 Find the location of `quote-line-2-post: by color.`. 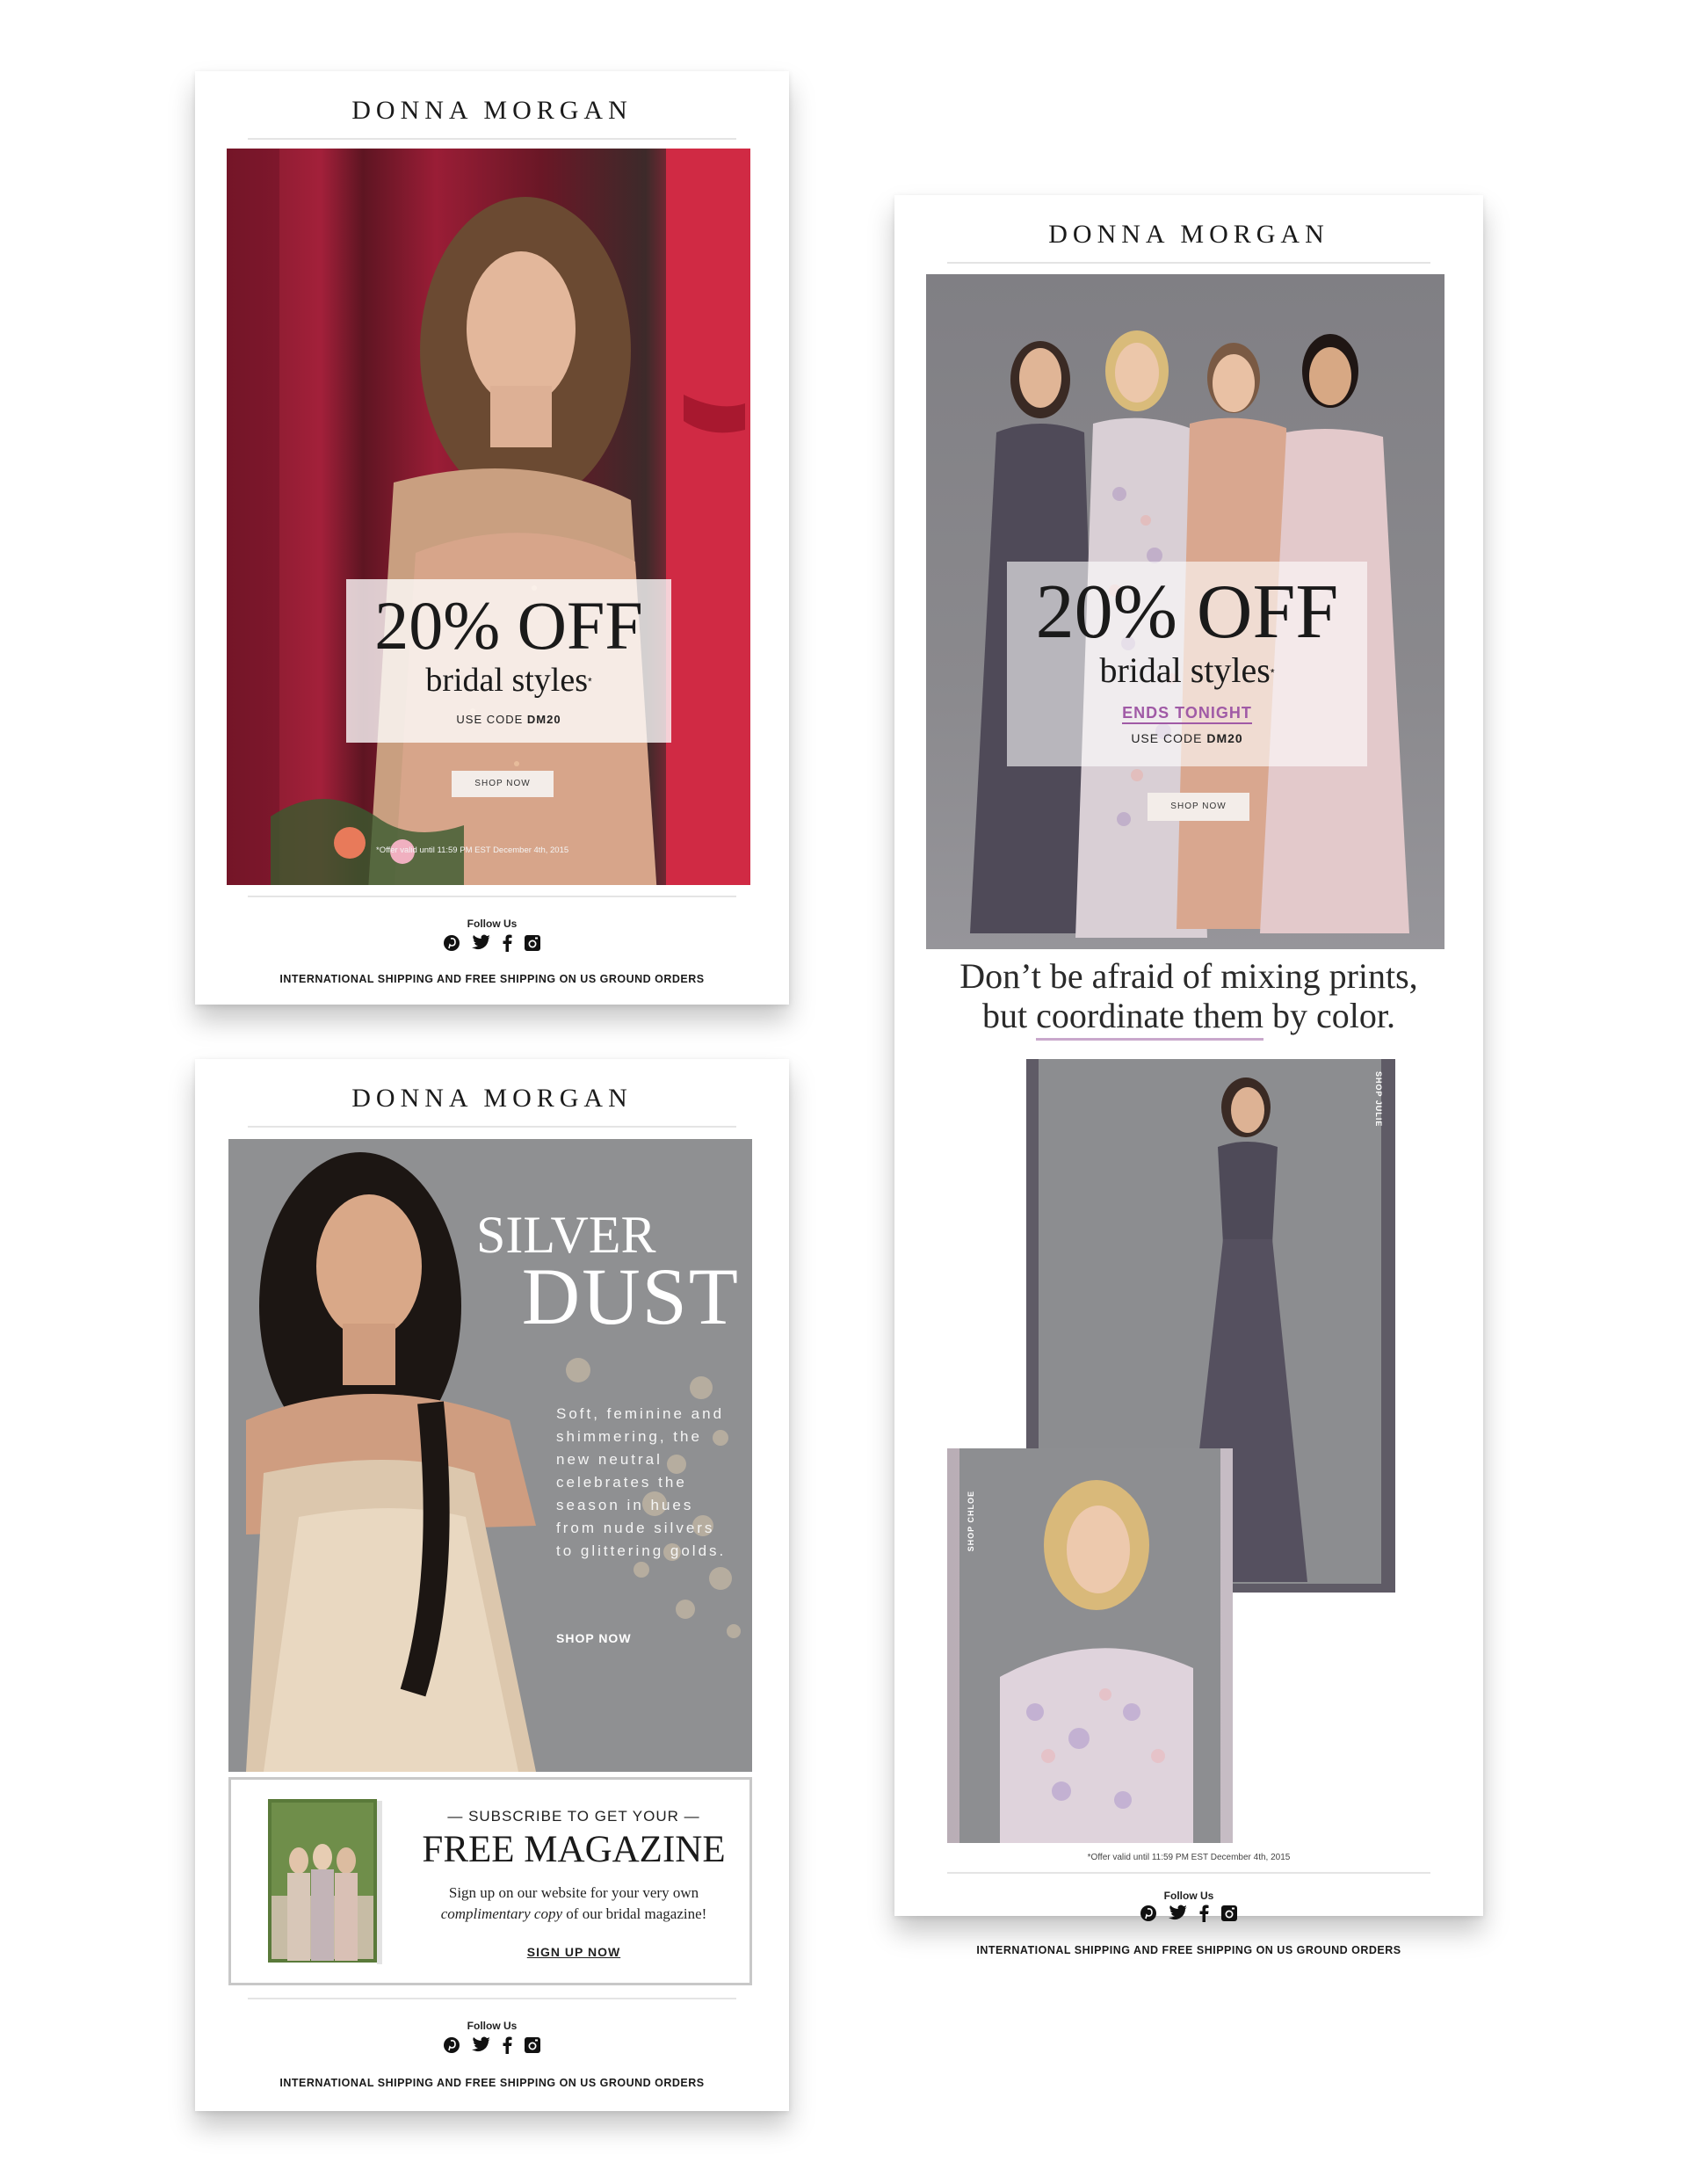

quote-line-2-post: by color. is located at coordinates (1329, 1015).